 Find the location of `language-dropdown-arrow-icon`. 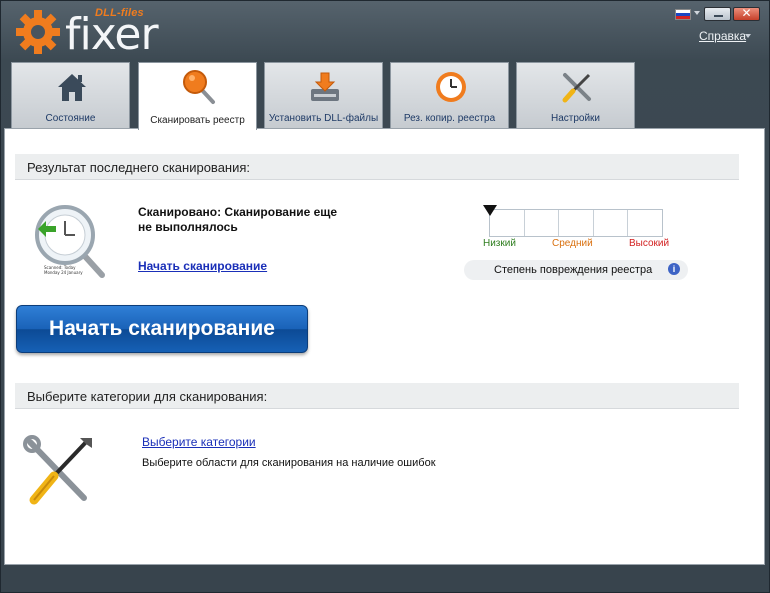

language-dropdown-arrow-icon is located at coordinates (697, 13).